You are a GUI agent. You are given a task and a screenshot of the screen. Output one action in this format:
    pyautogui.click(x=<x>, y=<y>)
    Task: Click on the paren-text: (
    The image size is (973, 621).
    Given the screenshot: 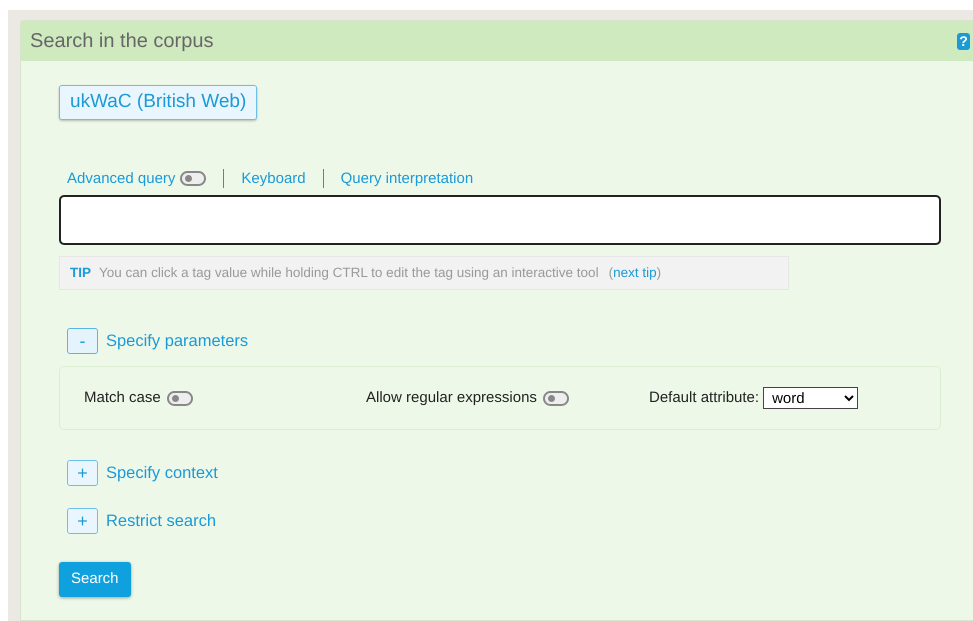 What is the action you would take?
    pyautogui.click(x=611, y=272)
    